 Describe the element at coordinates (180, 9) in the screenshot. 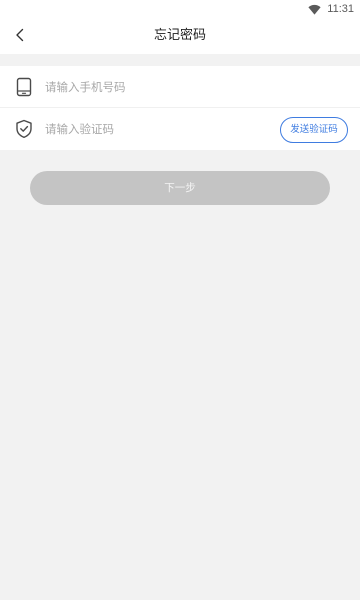

I see `status-bar: 11:31` at that location.